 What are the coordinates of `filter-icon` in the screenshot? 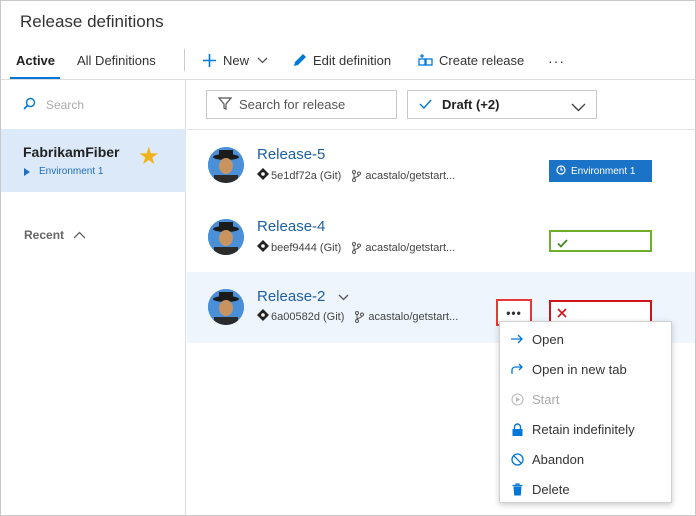 It's located at (225, 104).